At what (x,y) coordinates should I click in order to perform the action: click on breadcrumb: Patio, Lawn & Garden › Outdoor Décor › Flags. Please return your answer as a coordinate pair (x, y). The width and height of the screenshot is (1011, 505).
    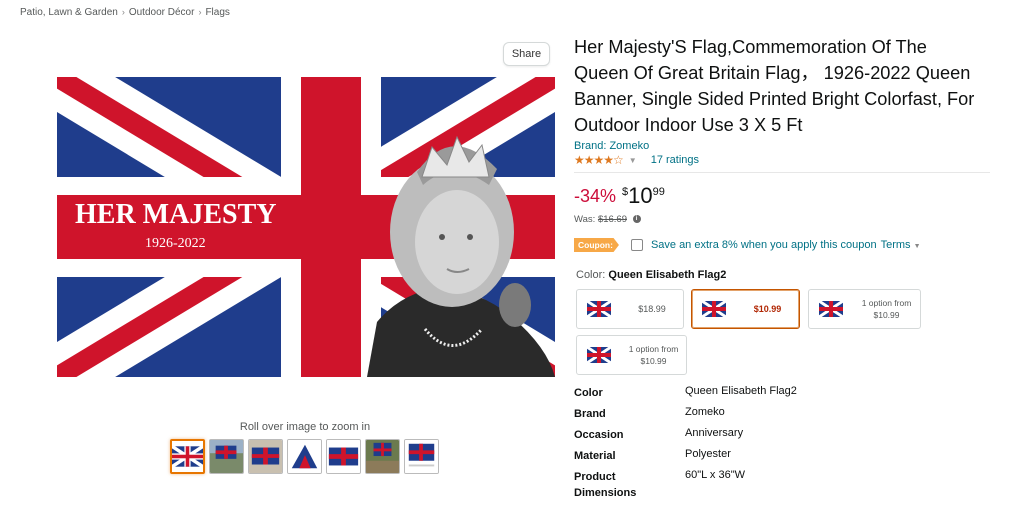
    Looking at the image, I should click on (125, 12).